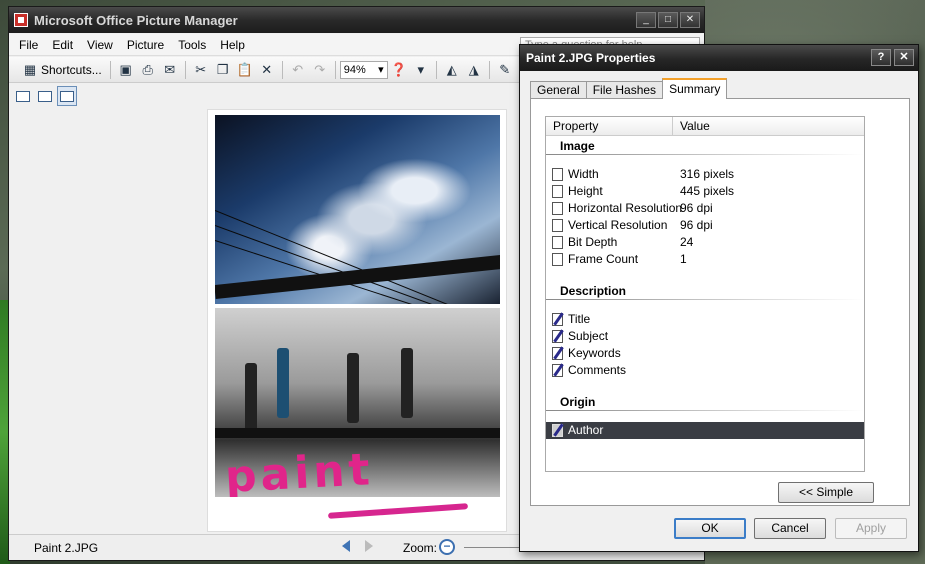  I want to click on paste-icon: 📋, so click(245, 70).